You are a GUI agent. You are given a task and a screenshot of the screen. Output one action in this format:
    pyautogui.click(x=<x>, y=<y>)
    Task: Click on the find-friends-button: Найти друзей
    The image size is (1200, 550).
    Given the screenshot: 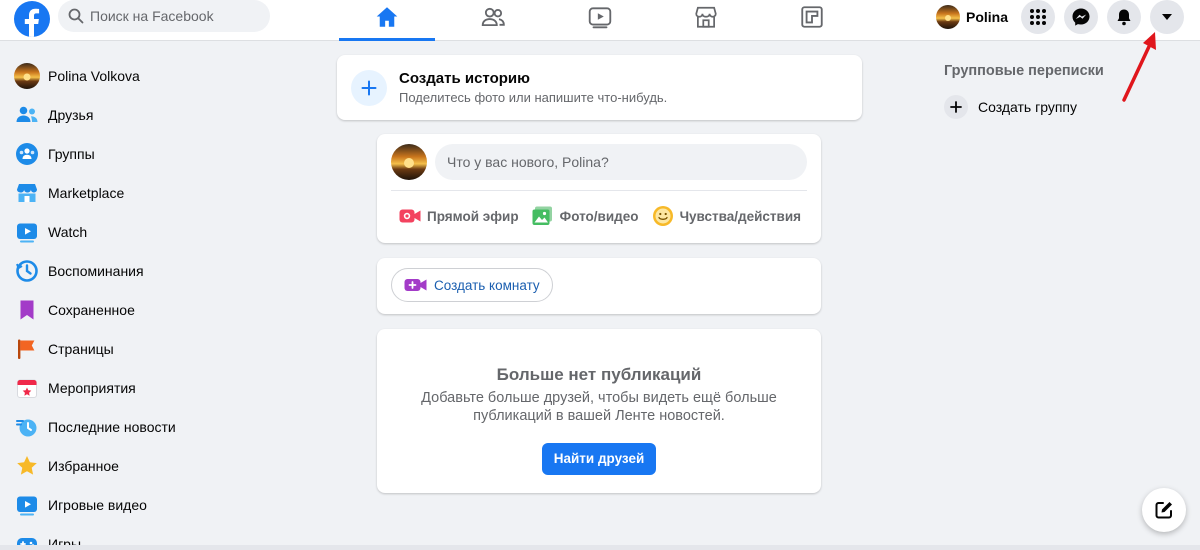 What is the action you would take?
    pyautogui.click(x=599, y=459)
    